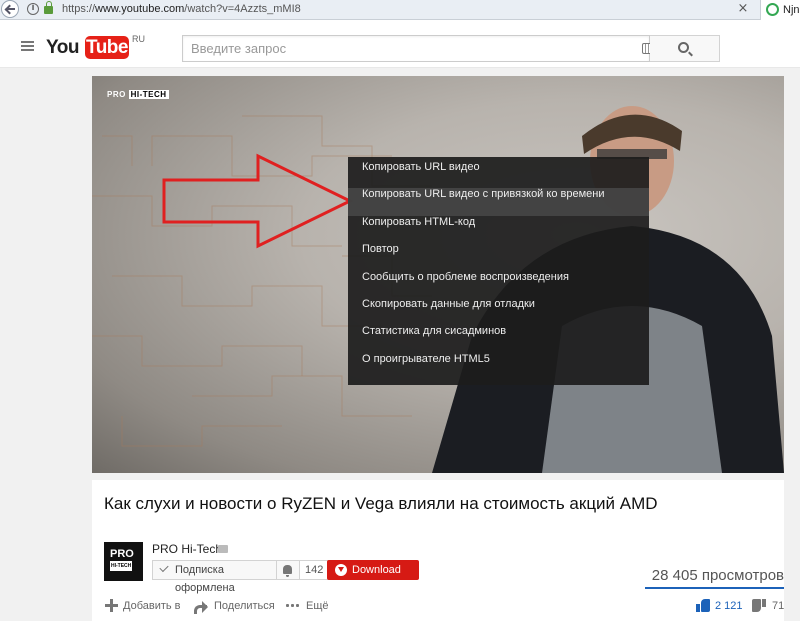 This screenshot has height=621, width=800. I want to click on download-icon, so click(341, 570).